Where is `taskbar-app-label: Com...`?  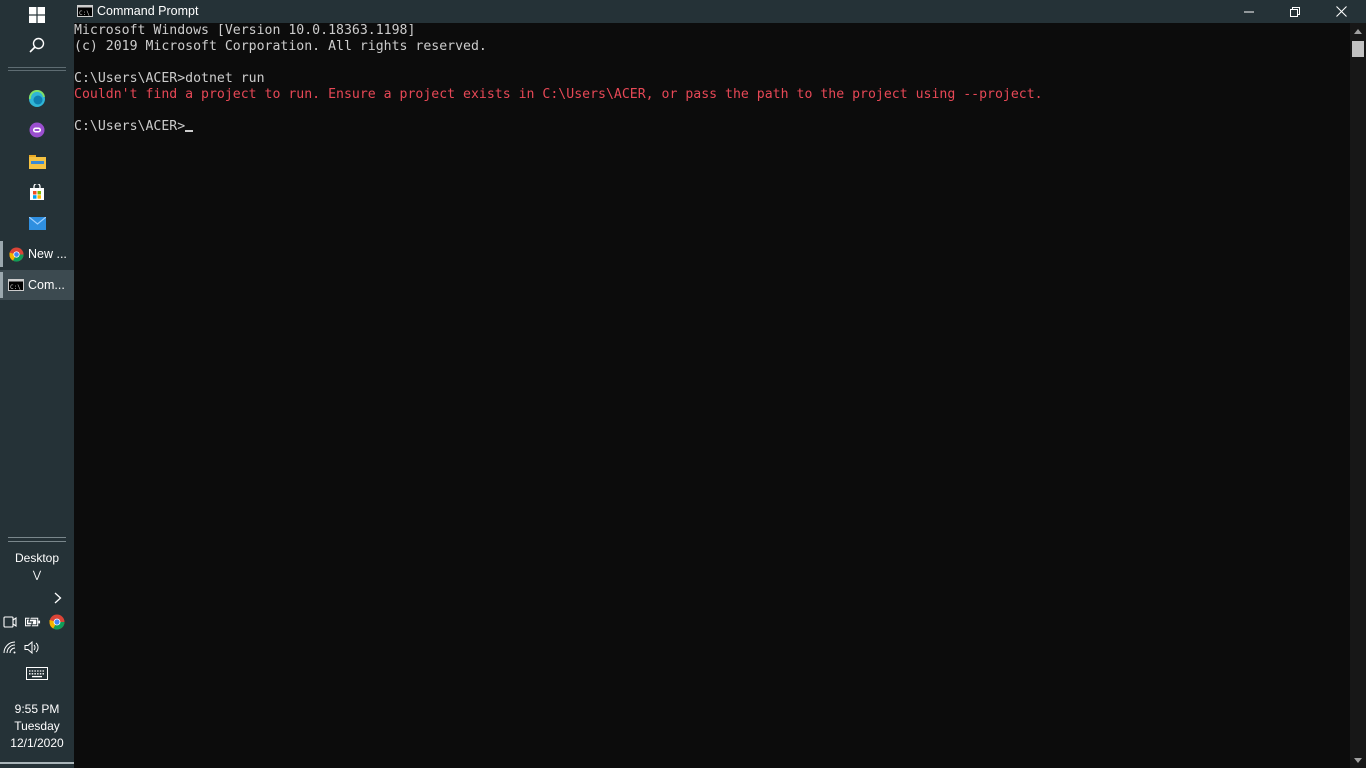
taskbar-app-label: Com... is located at coordinates (46, 285).